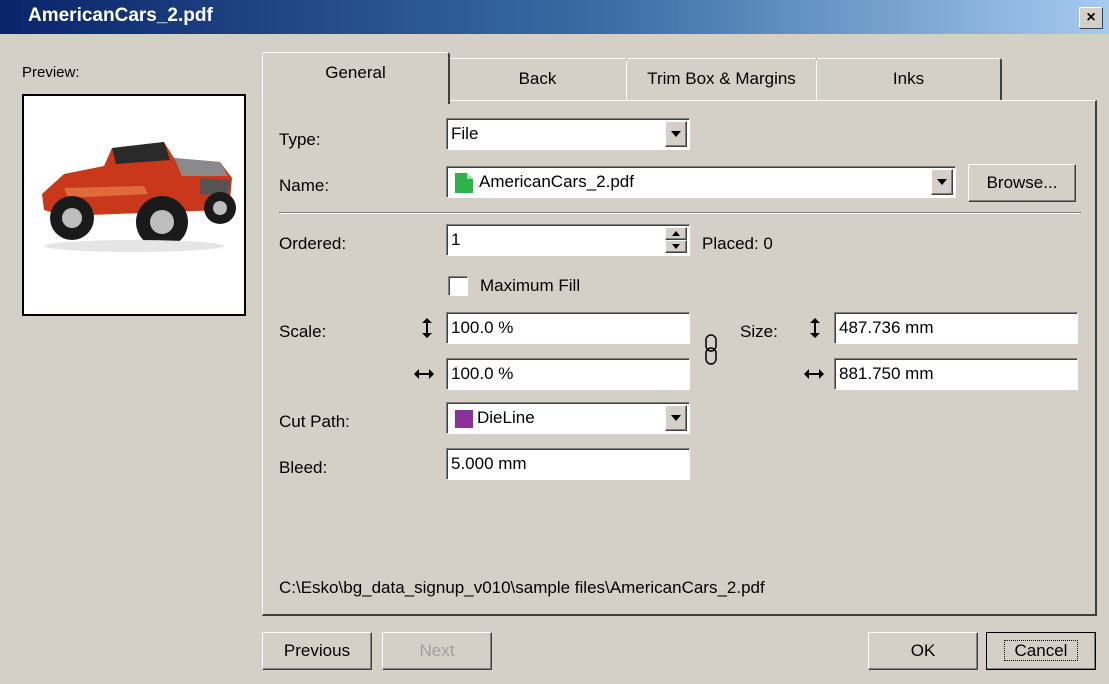 The image size is (1109, 684). I want to click on tab-inks: Inks, so click(909, 79).